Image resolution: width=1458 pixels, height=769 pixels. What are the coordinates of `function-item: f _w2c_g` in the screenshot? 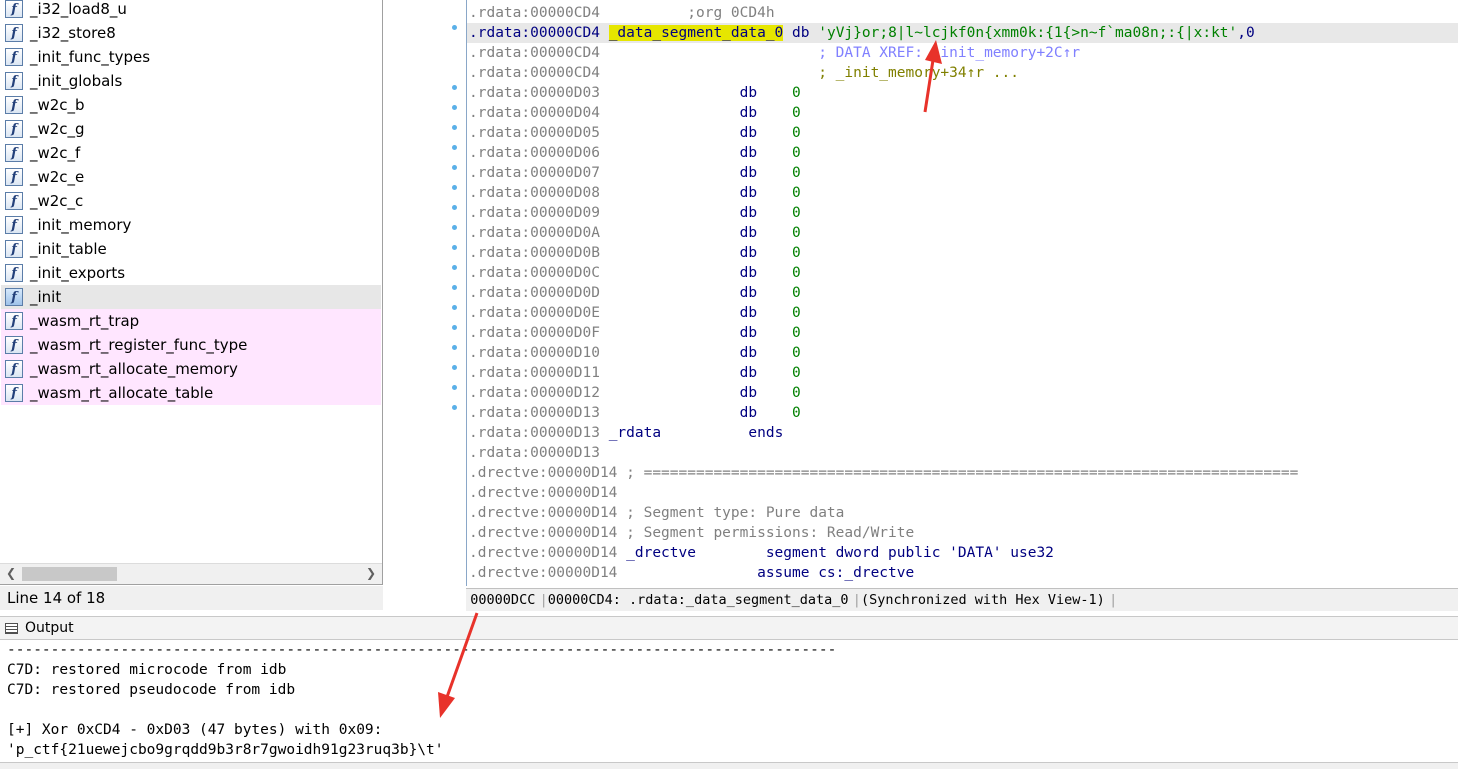 It's located at (191, 129).